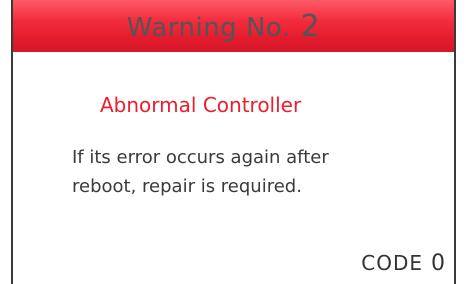  Describe the element at coordinates (201, 105) in the screenshot. I see `error-title: Abnormal Controller` at that location.